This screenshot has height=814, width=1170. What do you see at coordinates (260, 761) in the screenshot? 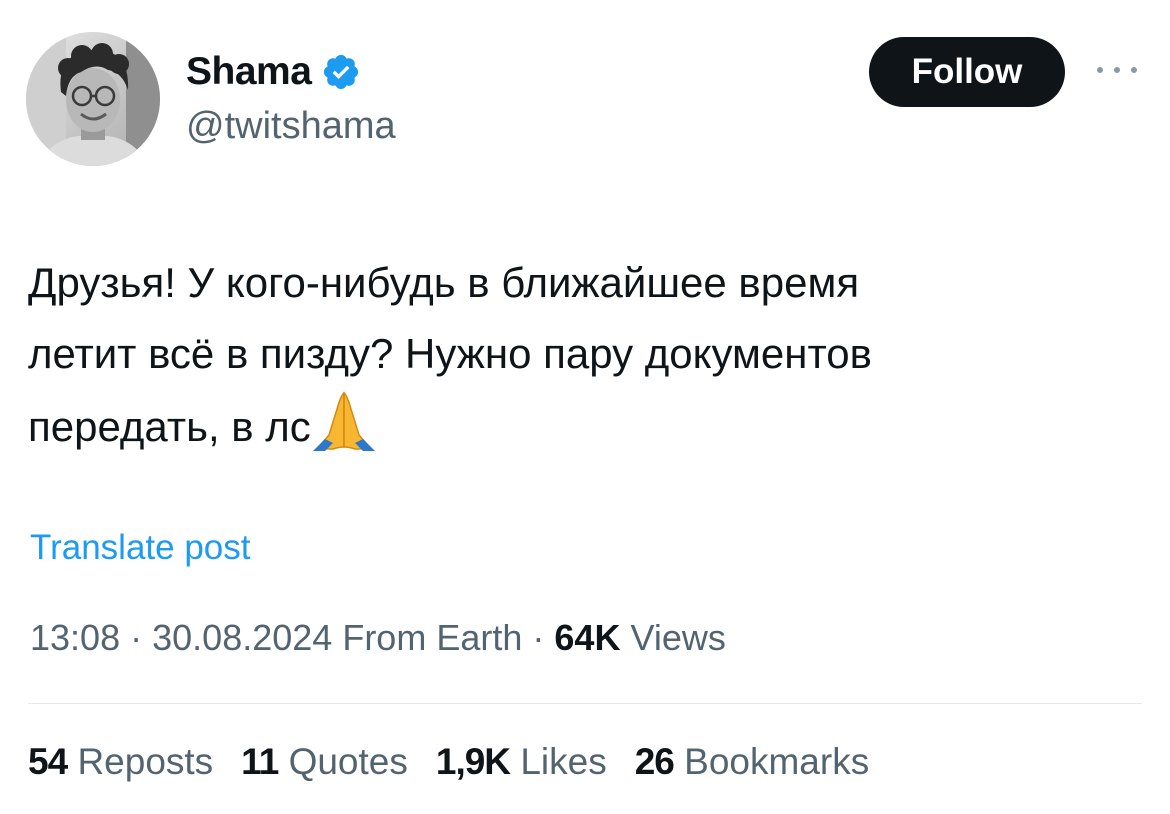
I see `quotes-count: 11` at bounding box center [260, 761].